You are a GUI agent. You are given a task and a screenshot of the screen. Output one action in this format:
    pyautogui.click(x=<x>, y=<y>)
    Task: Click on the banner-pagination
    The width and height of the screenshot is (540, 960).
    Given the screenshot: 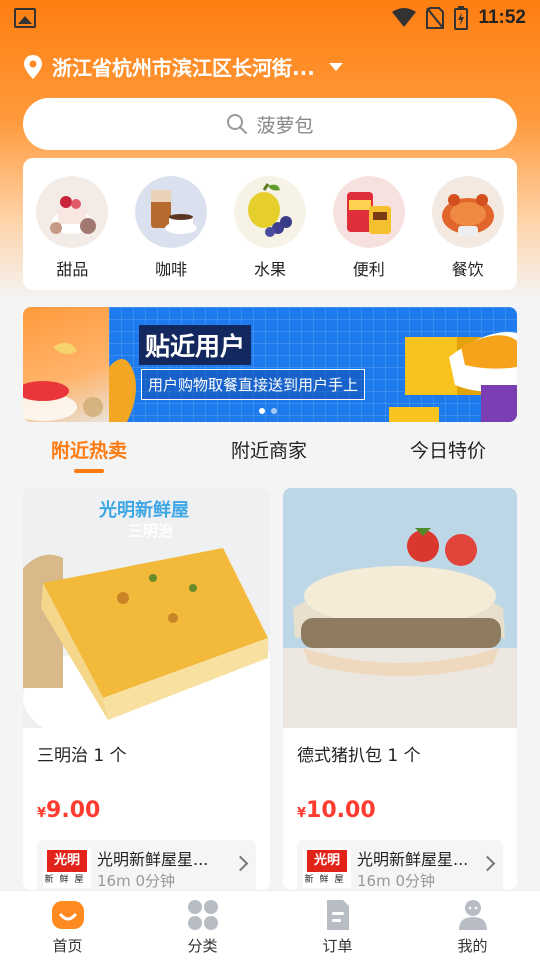 What is the action you would take?
    pyautogui.click(x=268, y=411)
    